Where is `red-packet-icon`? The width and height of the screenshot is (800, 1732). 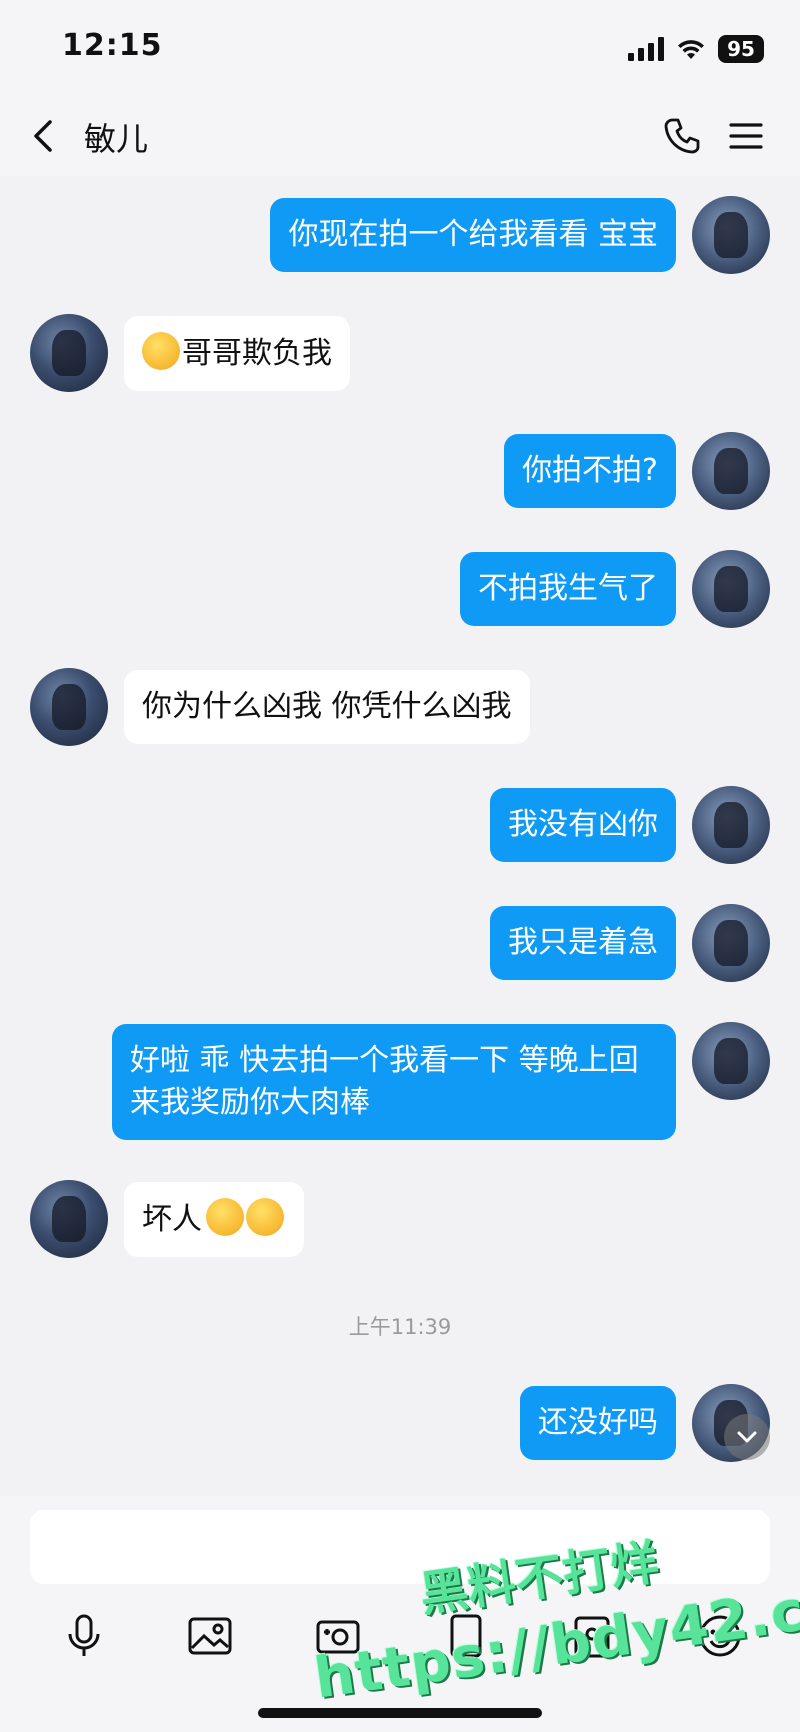
red-packet-icon is located at coordinates (592, 1636).